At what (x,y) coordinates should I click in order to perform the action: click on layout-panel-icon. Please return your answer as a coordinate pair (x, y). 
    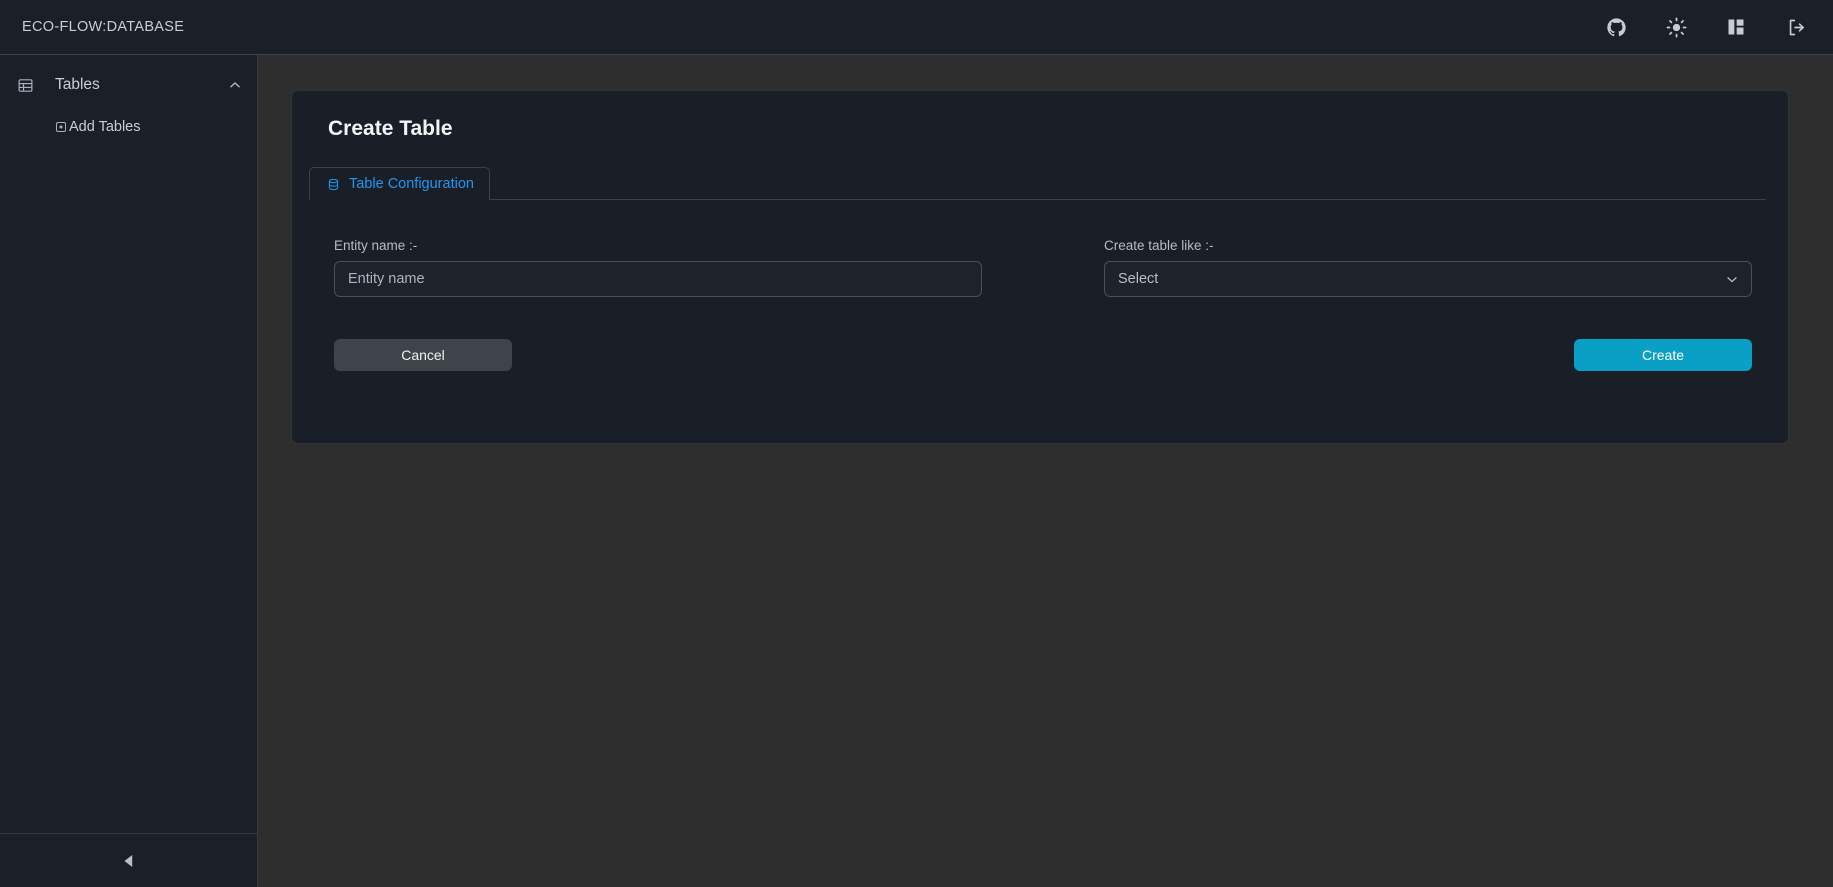
    Looking at the image, I should click on (1736, 27).